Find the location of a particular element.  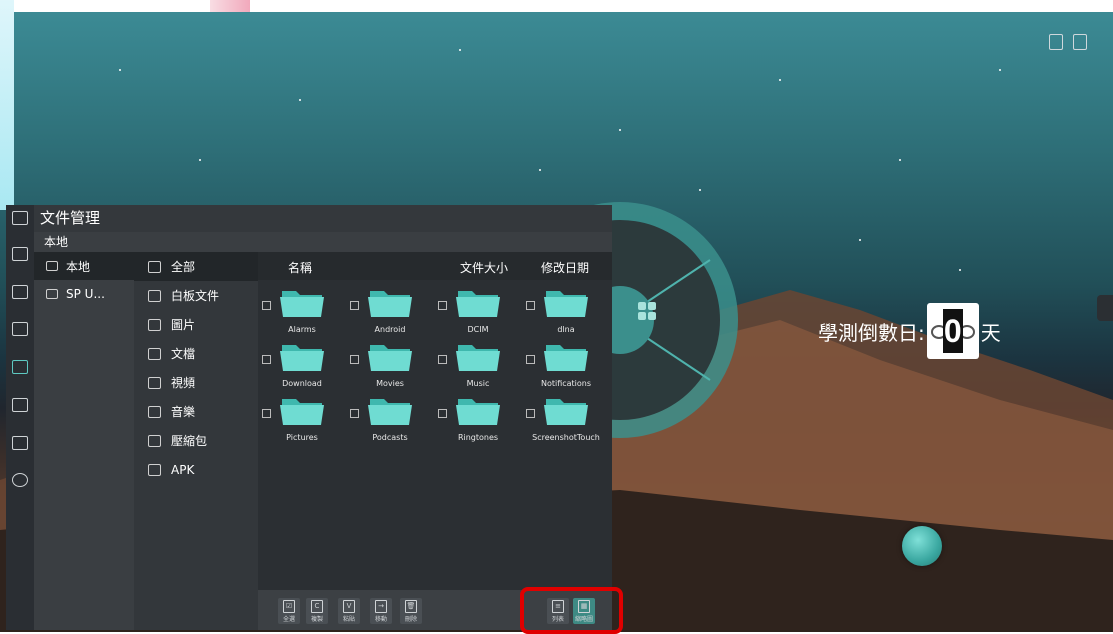

category-list: 全部 白板文件 圖片 文檔 視頻 音樂 壓縮包 APK is located at coordinates (196, 441).